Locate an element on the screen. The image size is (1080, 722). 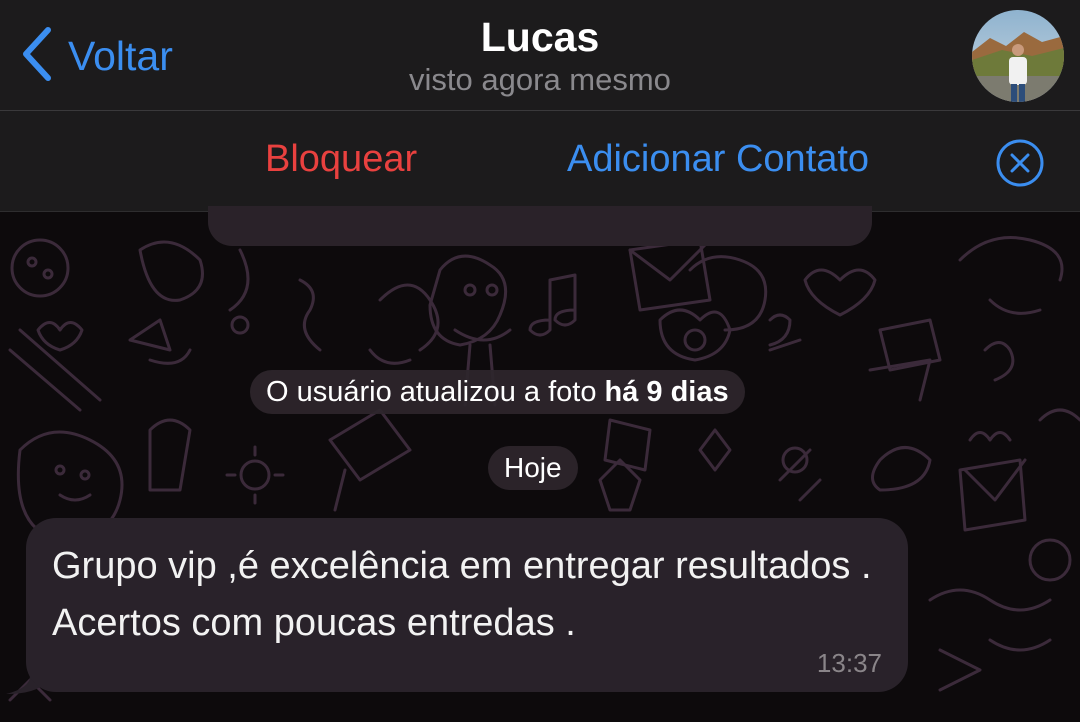
contact-avatar-photo is located at coordinates (1018, 56).